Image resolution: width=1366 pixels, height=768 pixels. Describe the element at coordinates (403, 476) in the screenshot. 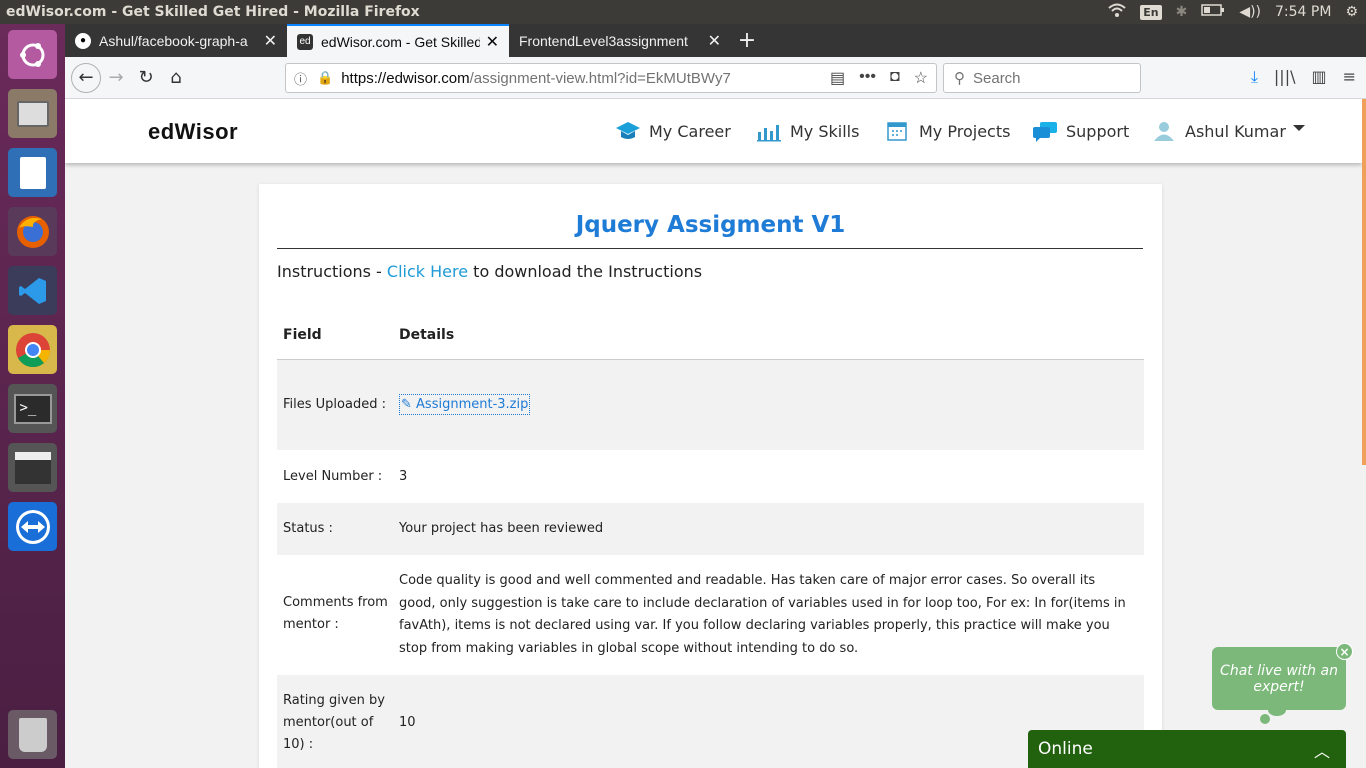

I see `level-value: 3` at that location.